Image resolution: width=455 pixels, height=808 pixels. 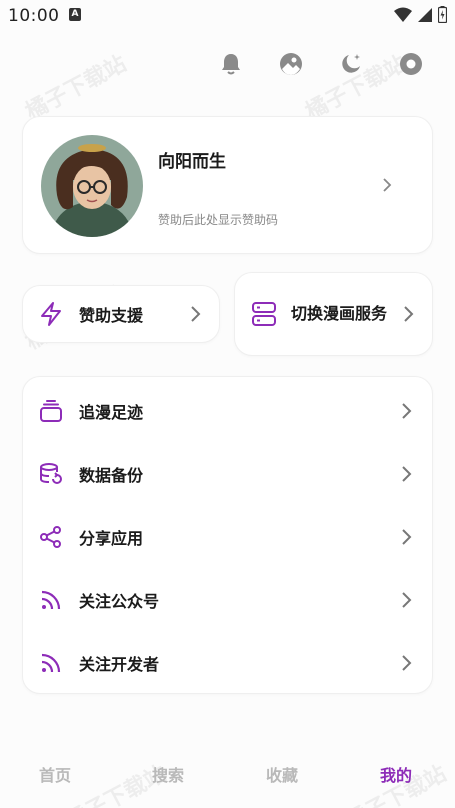 What do you see at coordinates (321, 64) in the screenshot?
I see `top-actions` at bounding box center [321, 64].